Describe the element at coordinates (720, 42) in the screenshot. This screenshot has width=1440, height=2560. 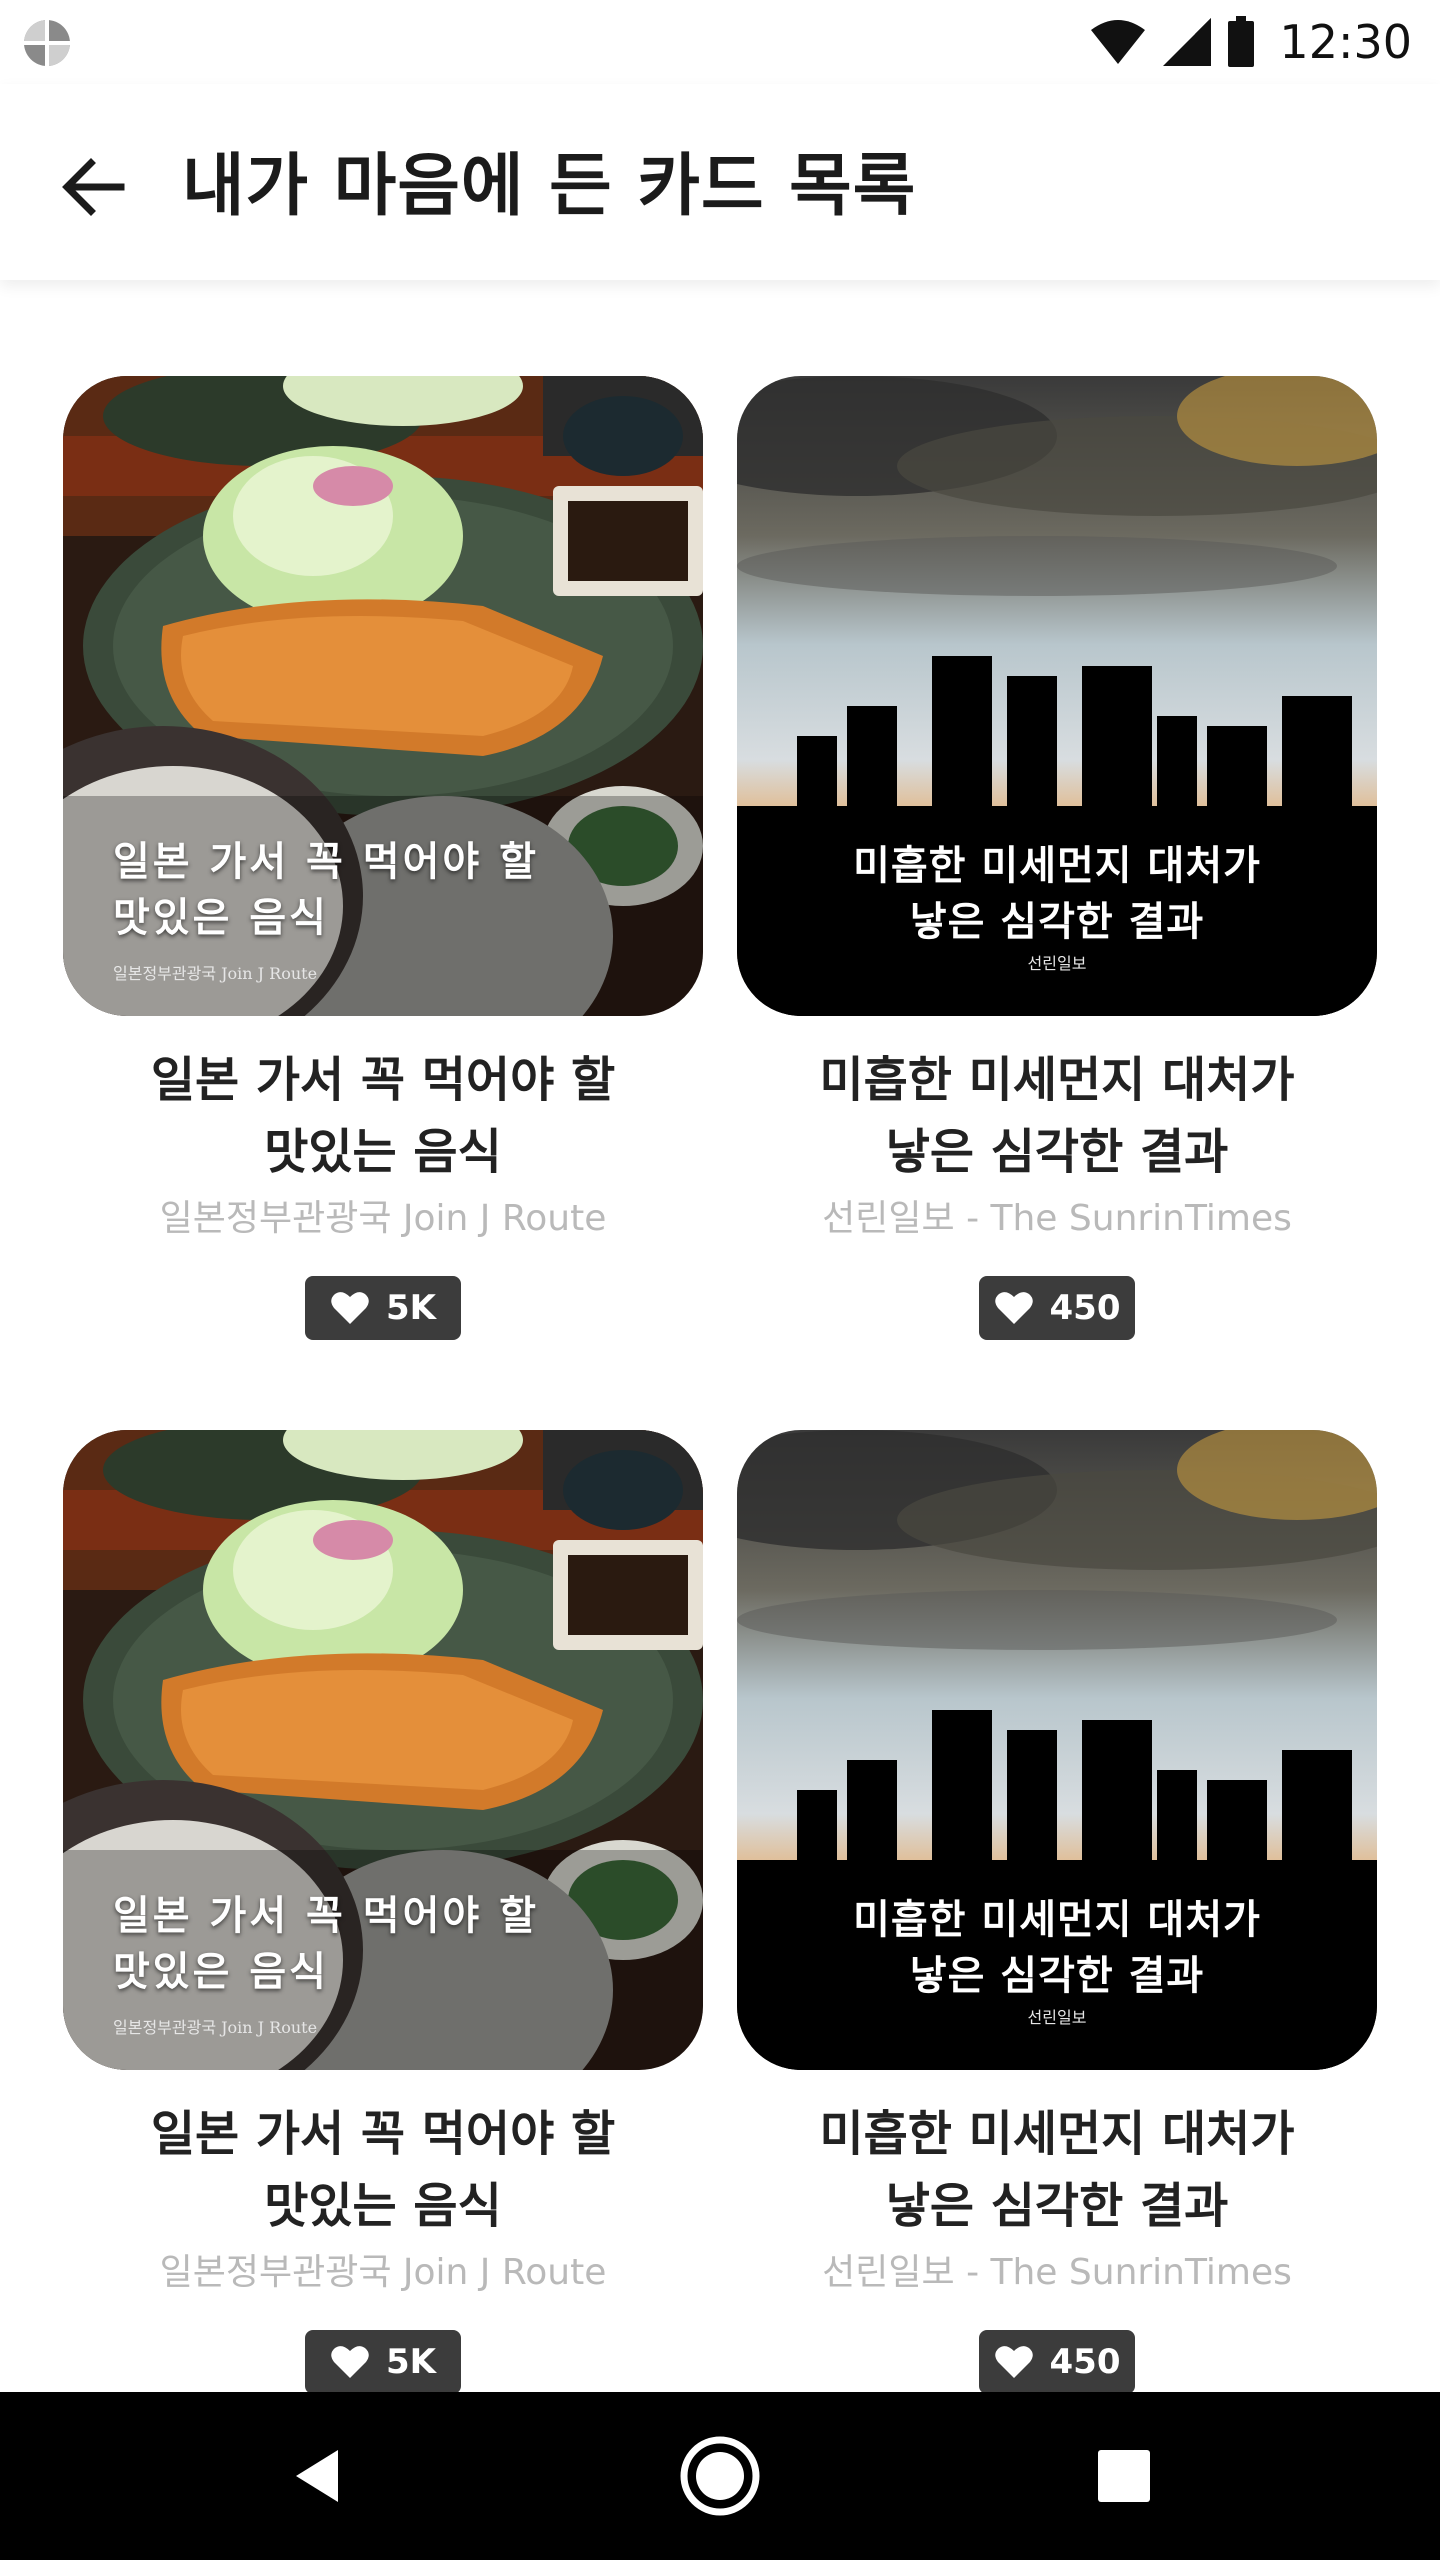
I see `status-bar: 12:30` at that location.